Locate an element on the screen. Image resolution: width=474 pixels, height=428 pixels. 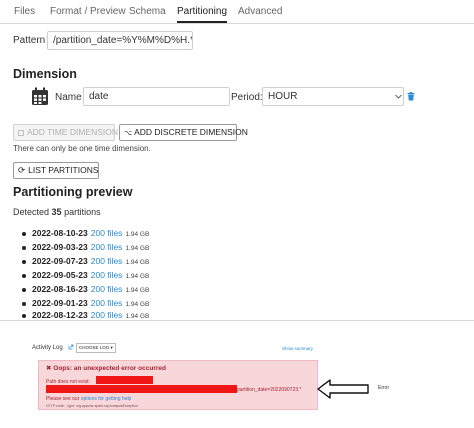
detected-suffix: partitions is located at coordinates (82, 212).